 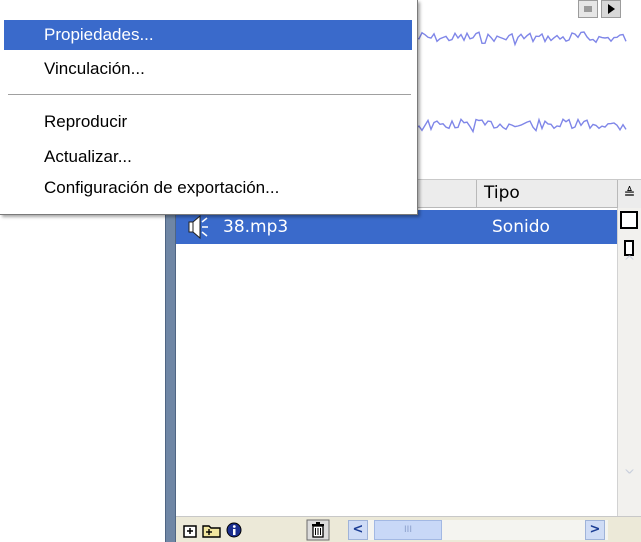 What do you see at coordinates (629, 262) in the screenshot?
I see `scroll-up-button: ^` at bounding box center [629, 262].